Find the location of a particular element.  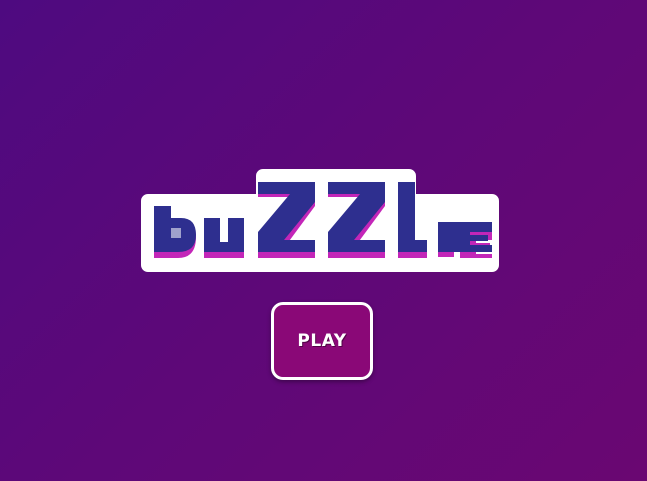

logo-letter-e is located at coordinates (465, 237).